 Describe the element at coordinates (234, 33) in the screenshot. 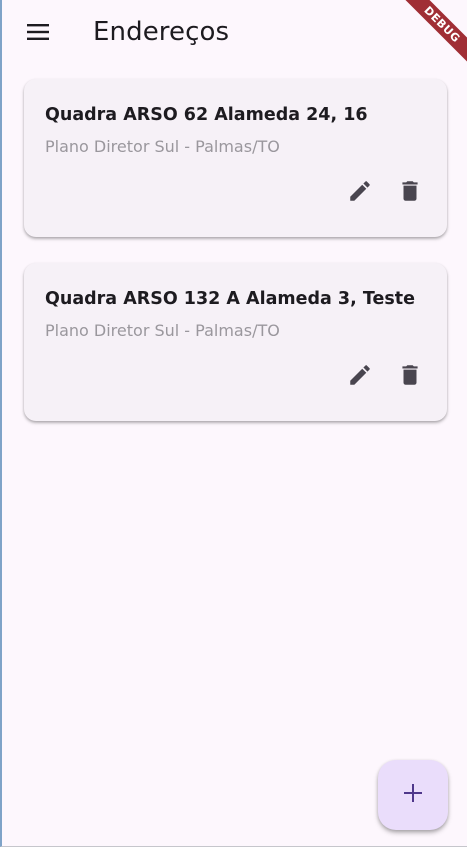

I see `app-bar: Endereços` at that location.